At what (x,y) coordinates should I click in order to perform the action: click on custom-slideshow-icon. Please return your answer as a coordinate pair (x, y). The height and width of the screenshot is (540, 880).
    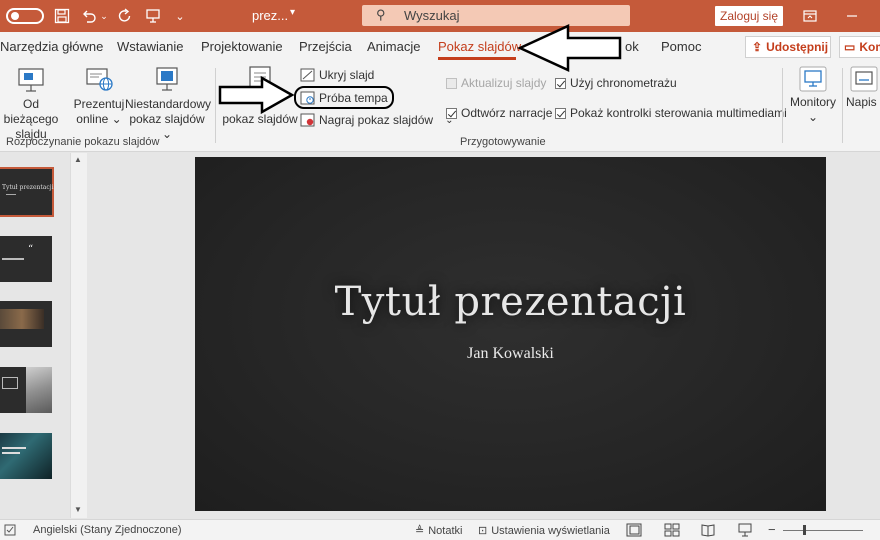
    Looking at the image, I should click on (167, 79).